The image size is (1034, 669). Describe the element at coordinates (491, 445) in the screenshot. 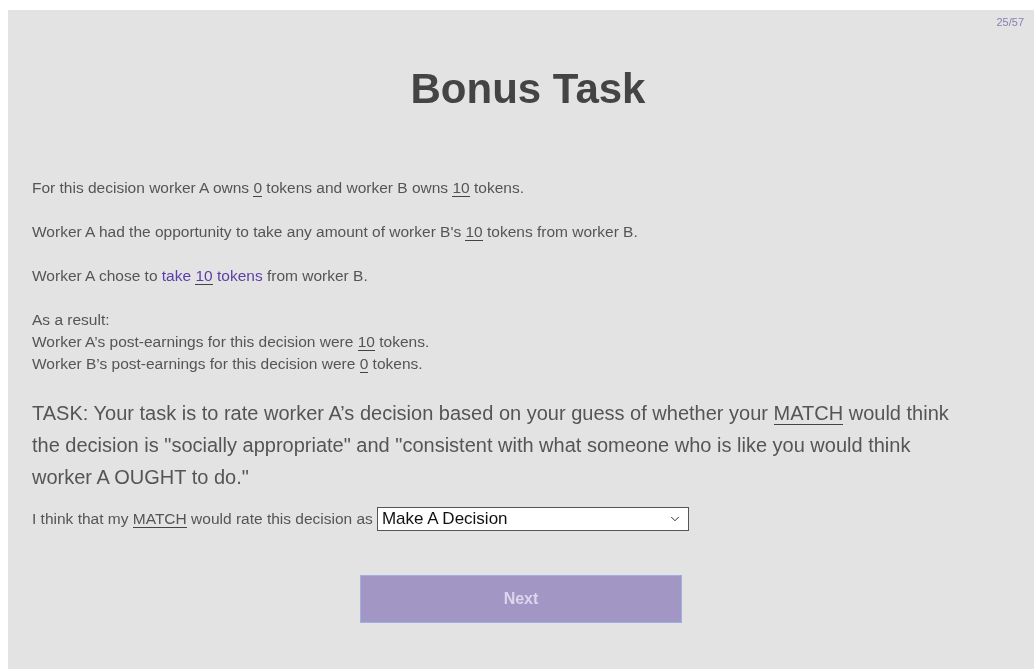

I see `task-instructions: TASK: Your task is to rate worker A’s decision based on your guess of whether your MATCH would think the decision is "socially appropriate" and "consistent with what someone who is like you would think worker A OUGHT to do."` at that location.